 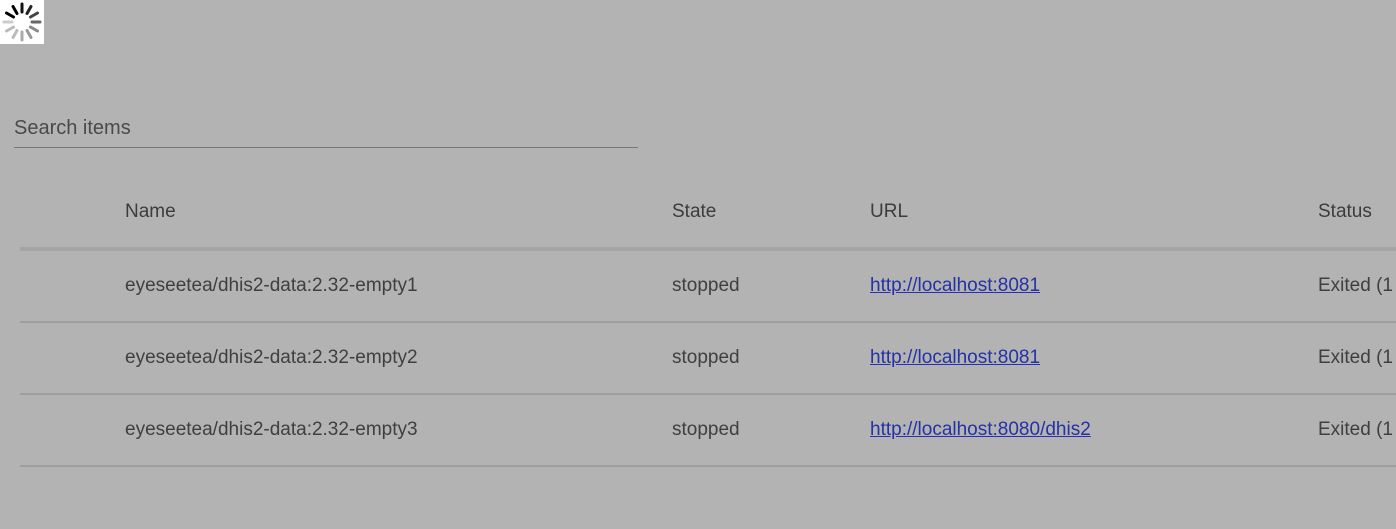 I want to click on search-field, so click(x=326, y=129).